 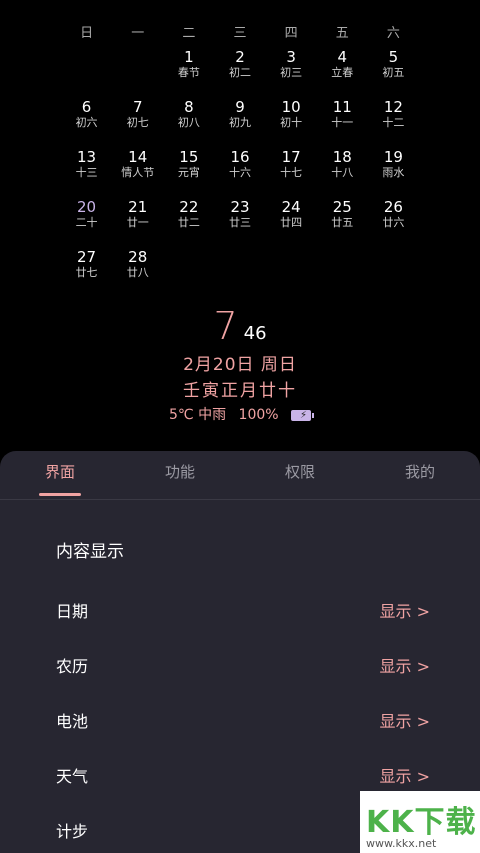 I want to click on lunar-day: 十三, so click(x=86, y=172).